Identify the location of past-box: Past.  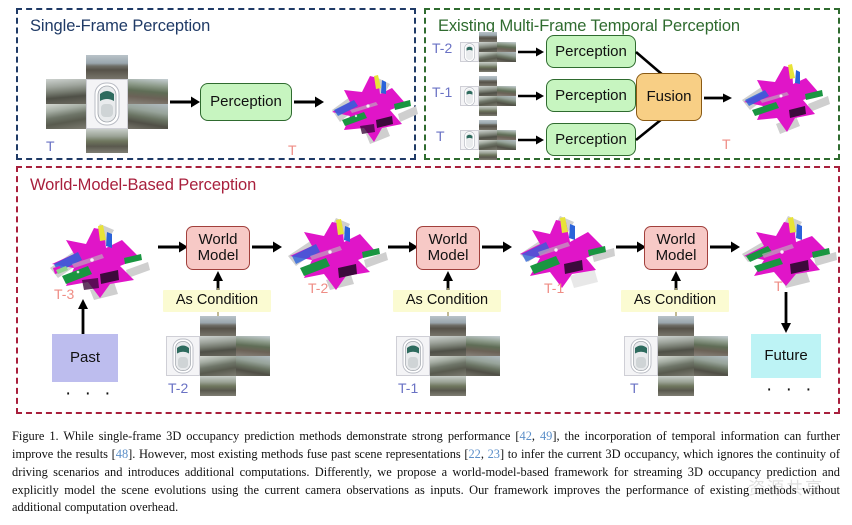
(85, 358).